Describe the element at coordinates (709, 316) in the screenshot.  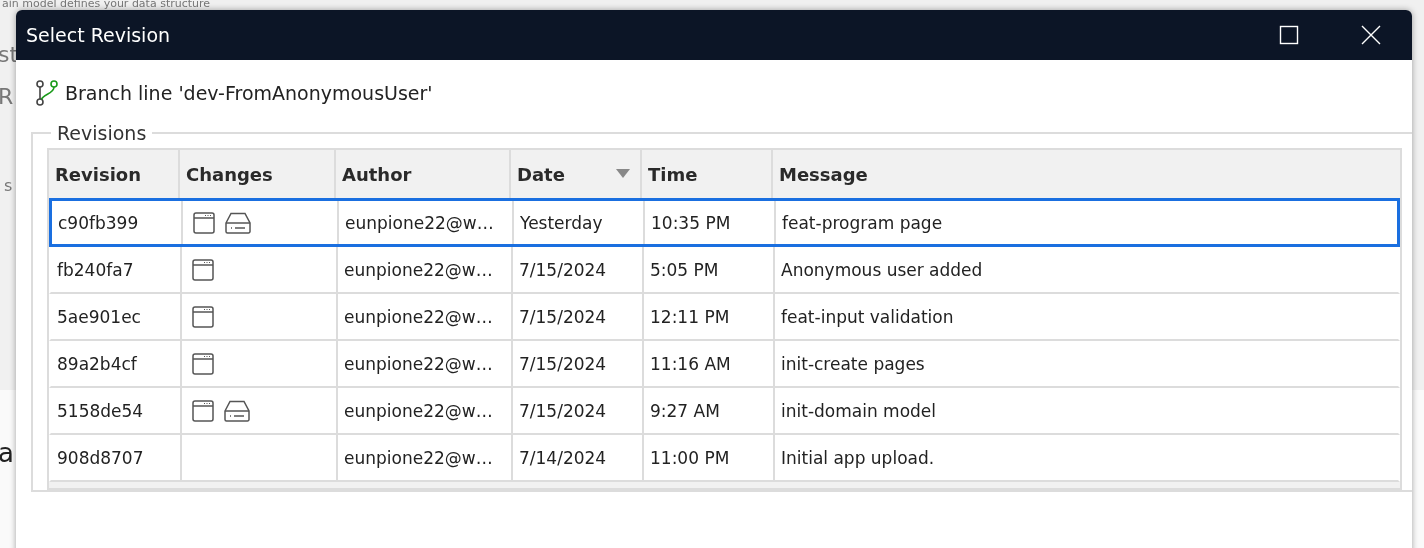
I see `table-cell: 12:11 PM` at that location.